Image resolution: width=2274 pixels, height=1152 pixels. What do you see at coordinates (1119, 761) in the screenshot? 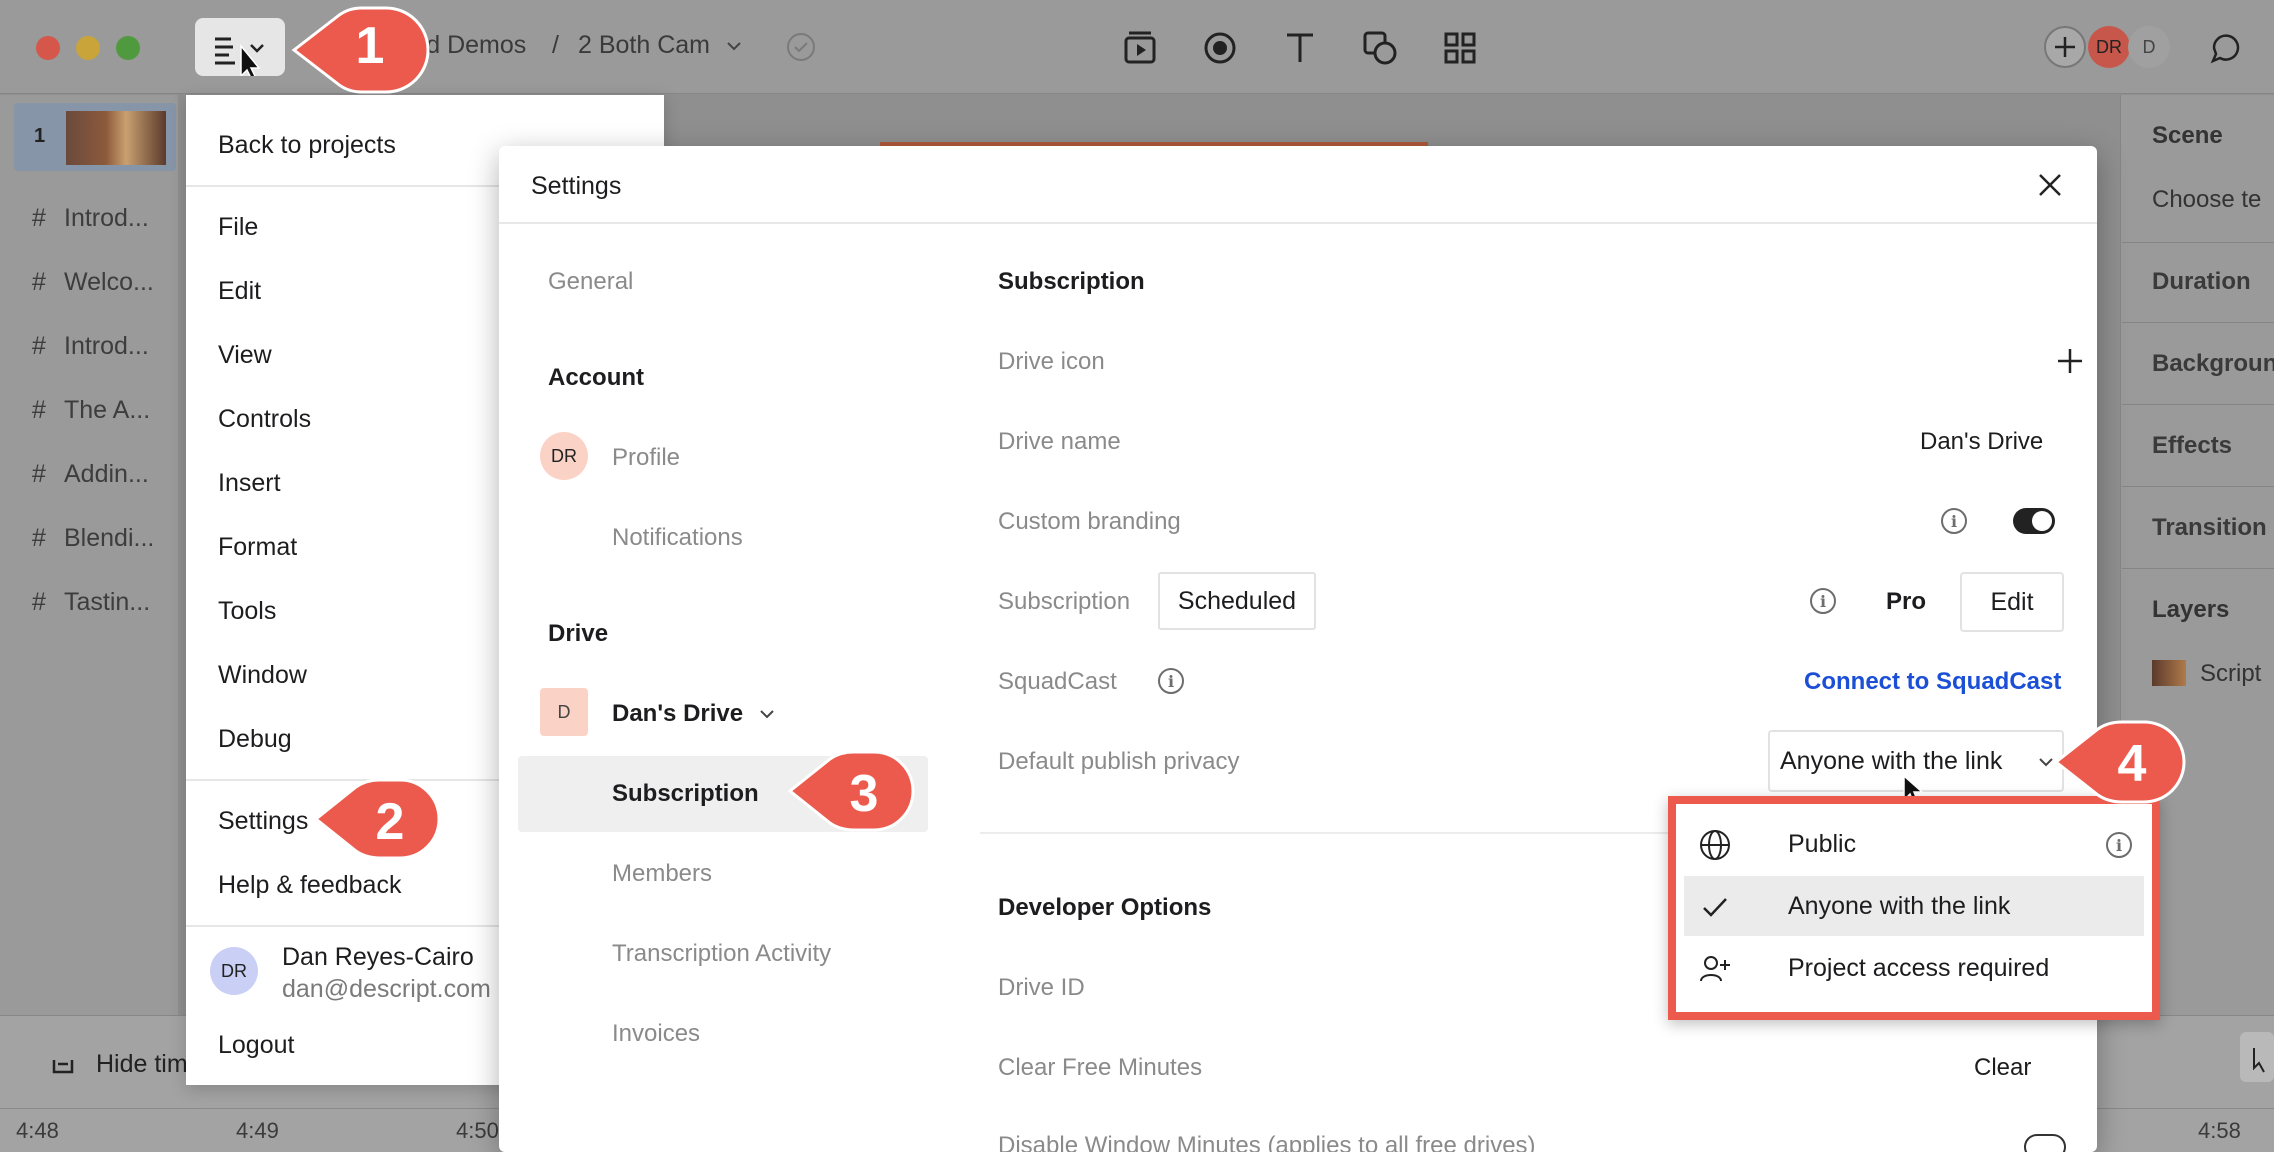
I see `privacy-label: Default publish privacy` at bounding box center [1119, 761].